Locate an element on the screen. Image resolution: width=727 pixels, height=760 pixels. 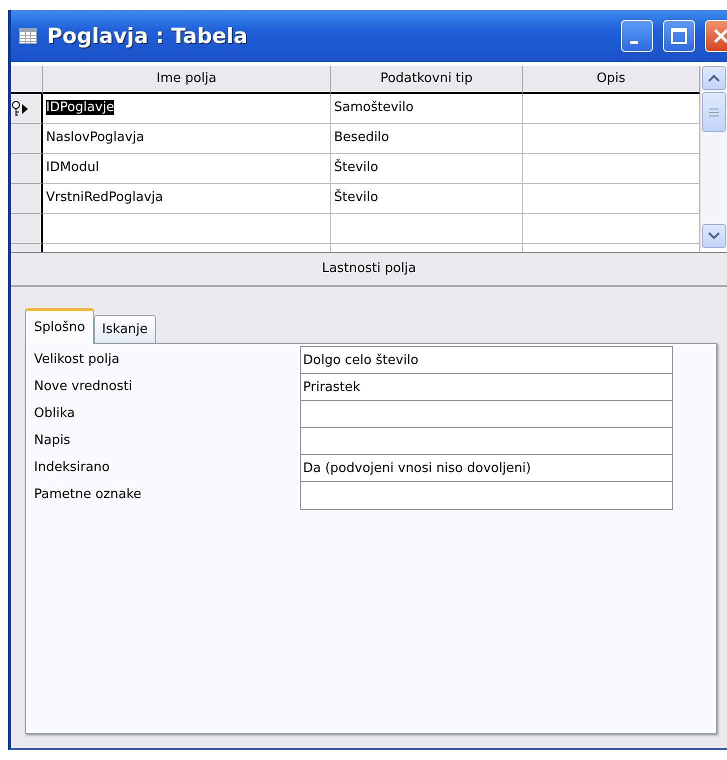
column-header: Opis is located at coordinates (611, 80).